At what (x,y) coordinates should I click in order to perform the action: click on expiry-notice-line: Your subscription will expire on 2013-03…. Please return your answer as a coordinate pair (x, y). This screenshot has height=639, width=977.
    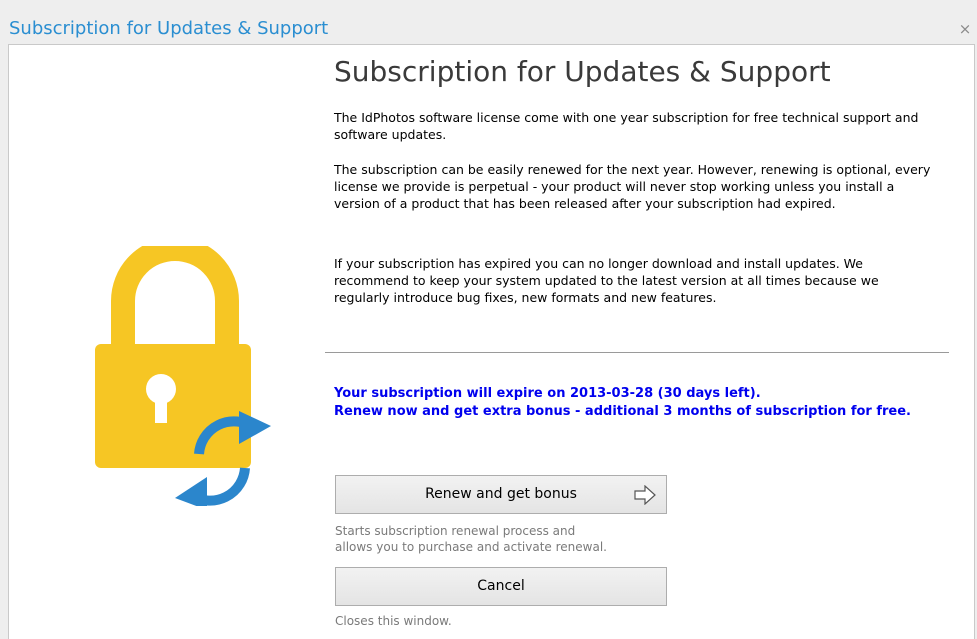
    Looking at the image, I should click on (547, 393).